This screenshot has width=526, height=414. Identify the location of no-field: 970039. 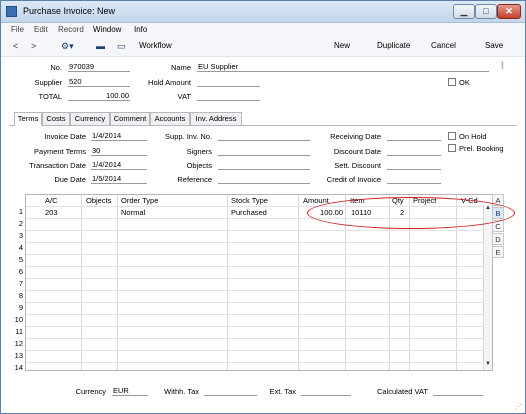
(99, 67).